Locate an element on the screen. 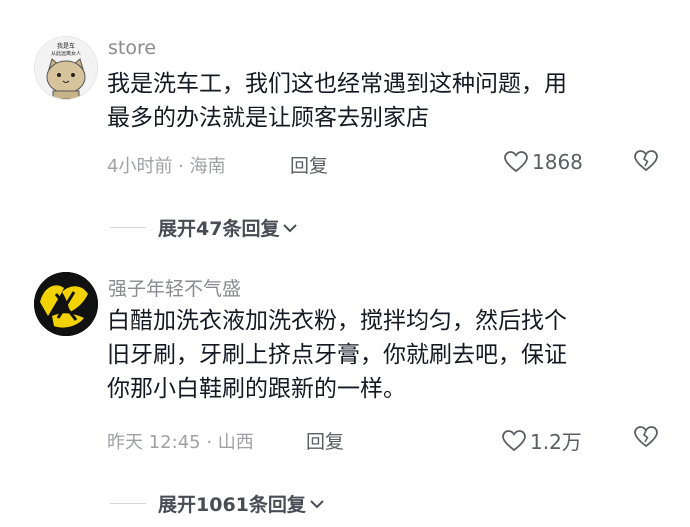  avatar: 我是车 从此远离女人 is located at coordinates (66, 68).